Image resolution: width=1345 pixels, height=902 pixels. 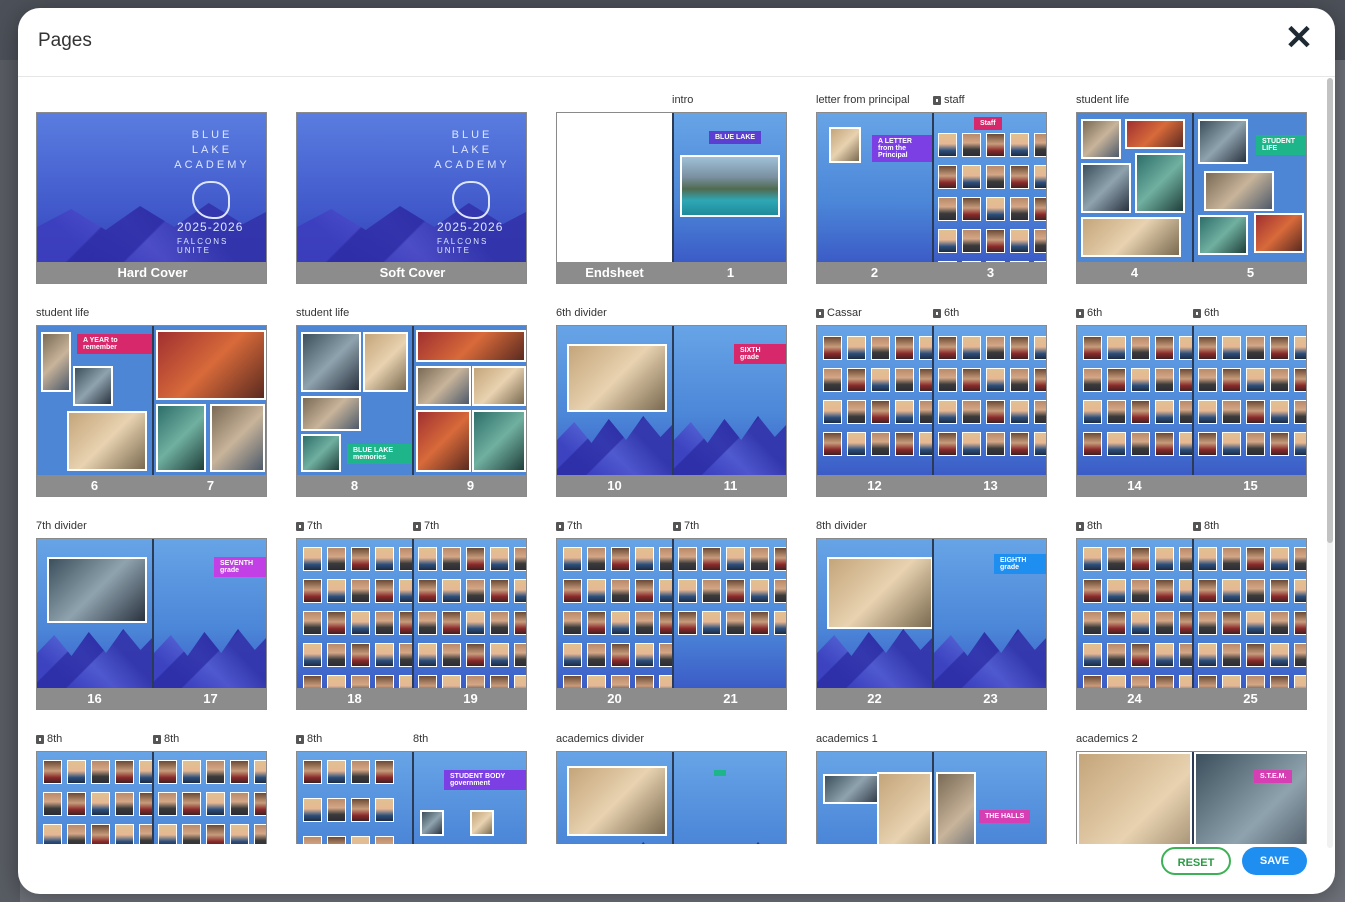 I want to click on page-spread: 6th divider SIXTH grade 10 11, so click(x=671, y=401).